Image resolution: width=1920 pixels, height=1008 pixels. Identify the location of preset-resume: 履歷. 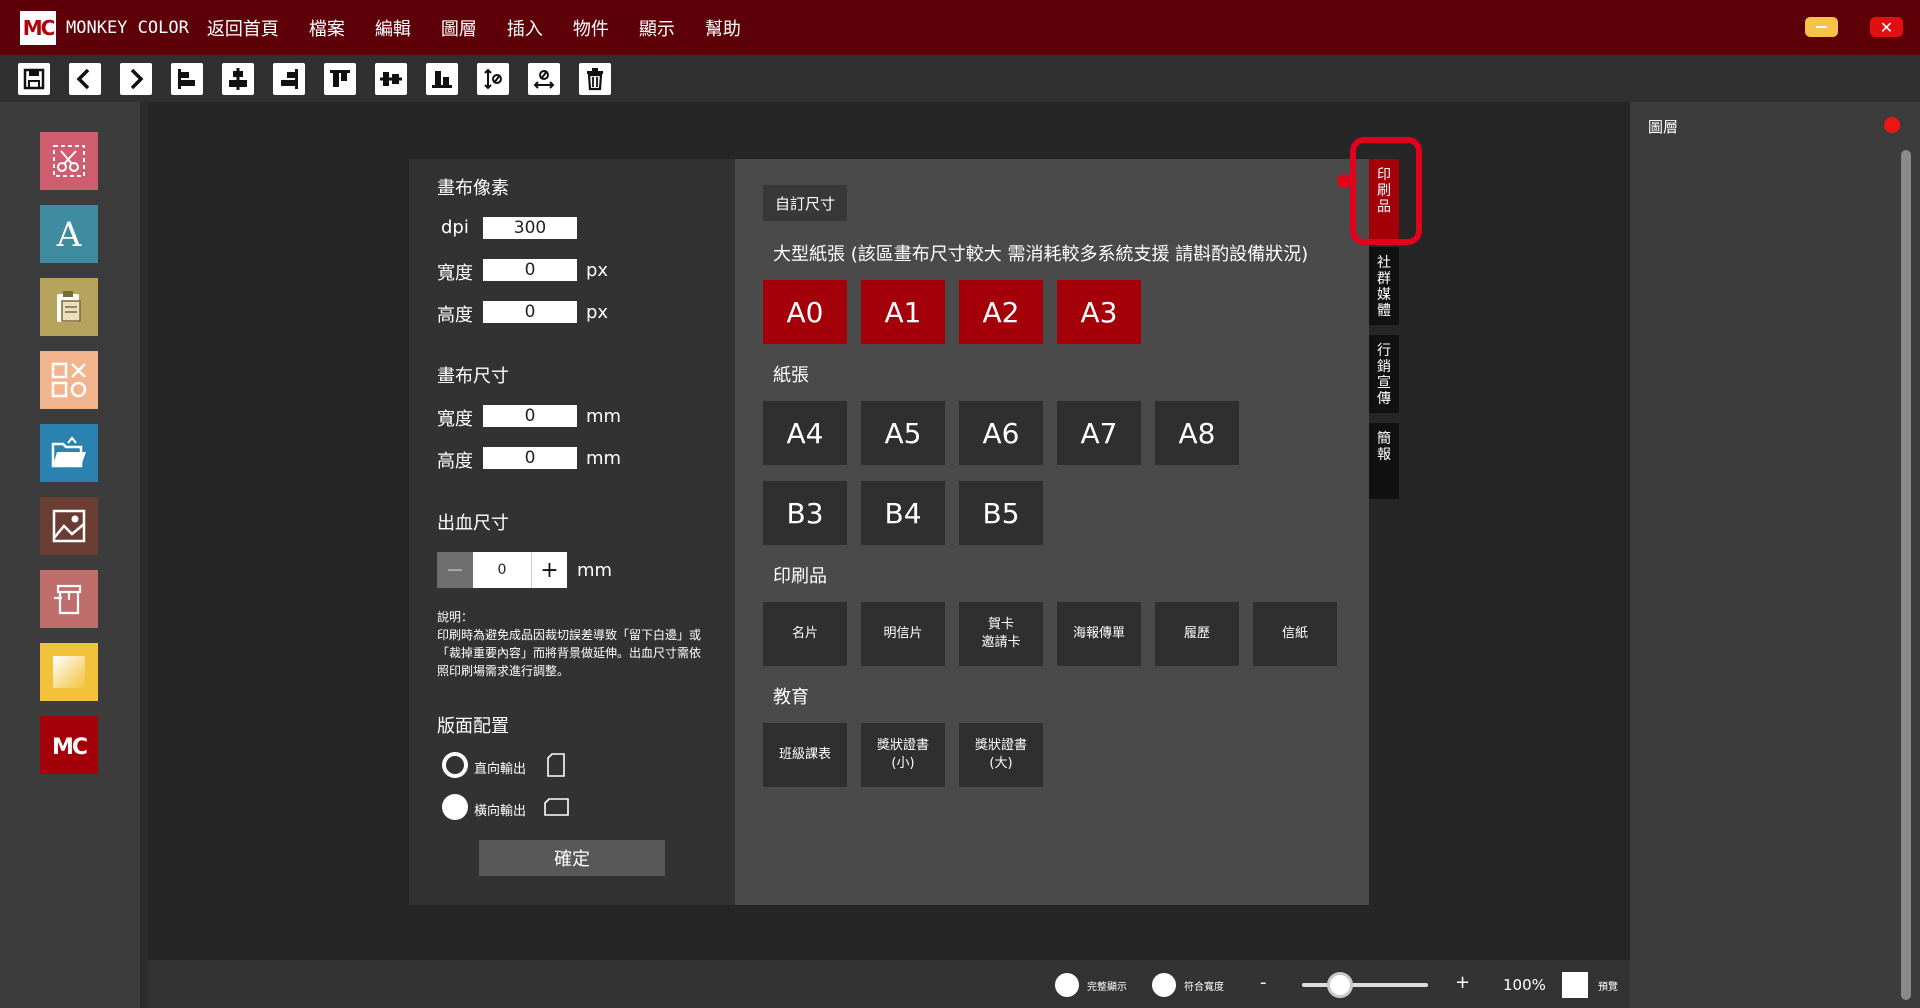
(1197, 634).